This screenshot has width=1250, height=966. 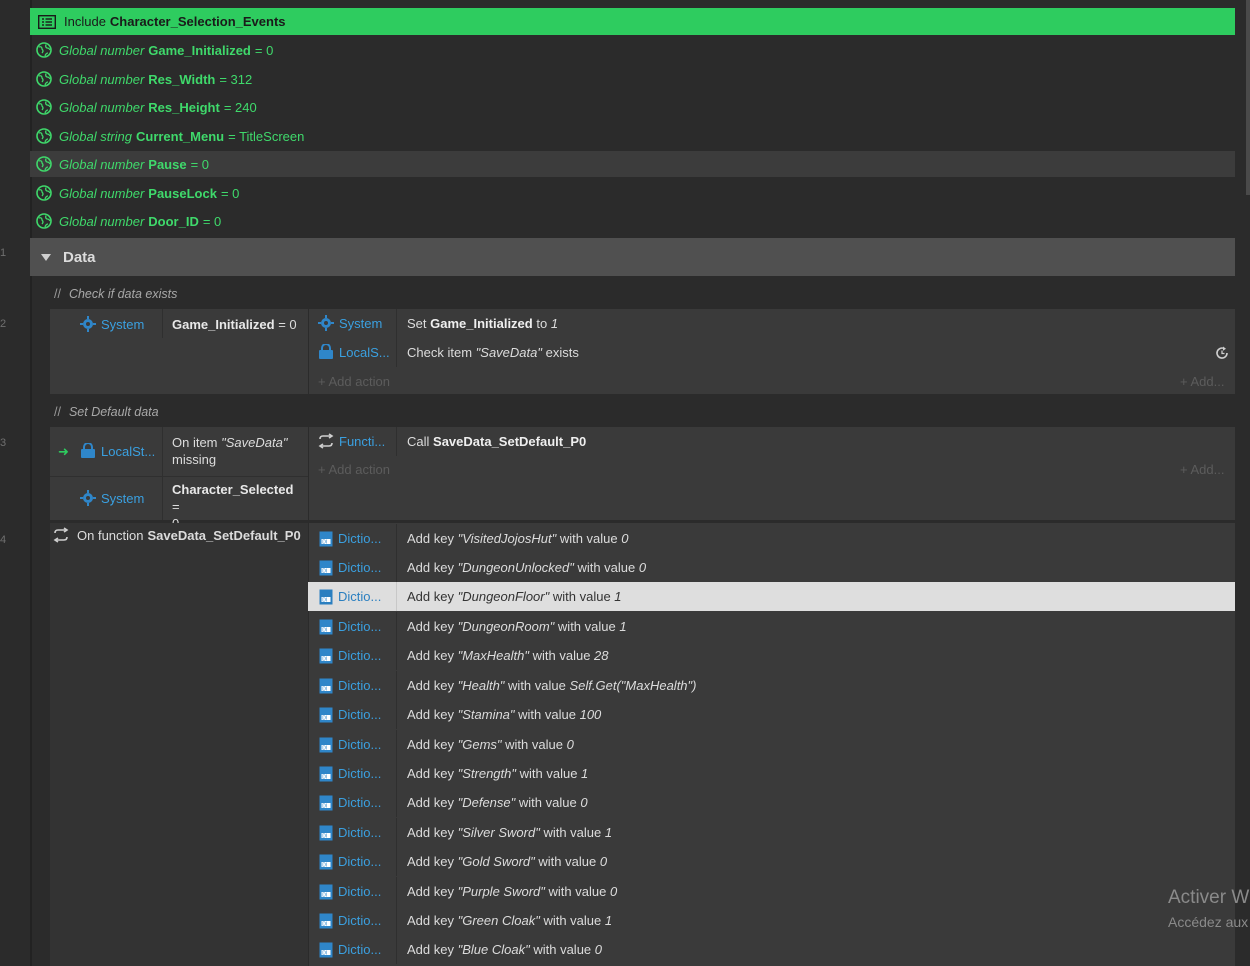 I want to click on global-kind: Global number, so click(x=102, y=193).